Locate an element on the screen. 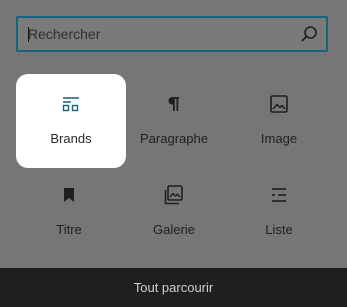 The width and height of the screenshot is (347, 307). block-image: Image is located at coordinates (279, 121).